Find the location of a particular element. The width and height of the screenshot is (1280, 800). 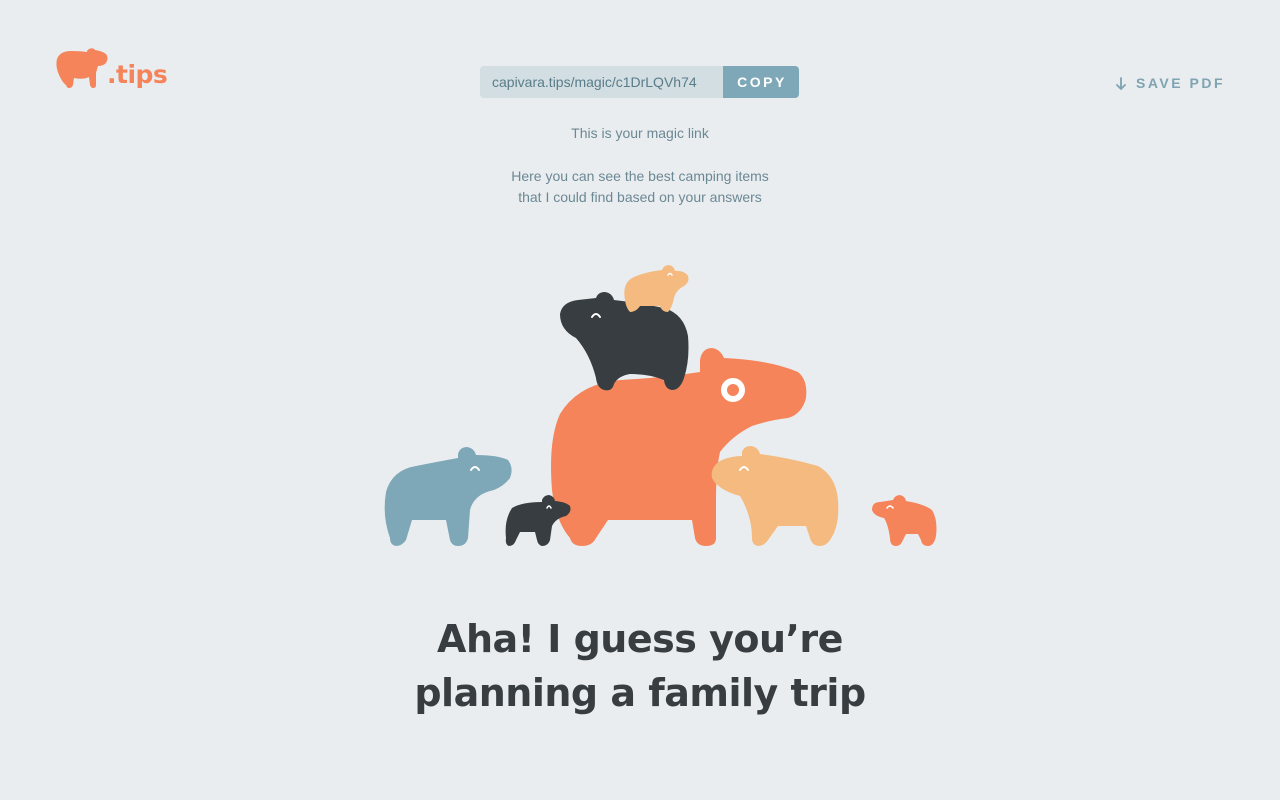

headline-line-1: Aha! I guess you’re is located at coordinates (640, 639).